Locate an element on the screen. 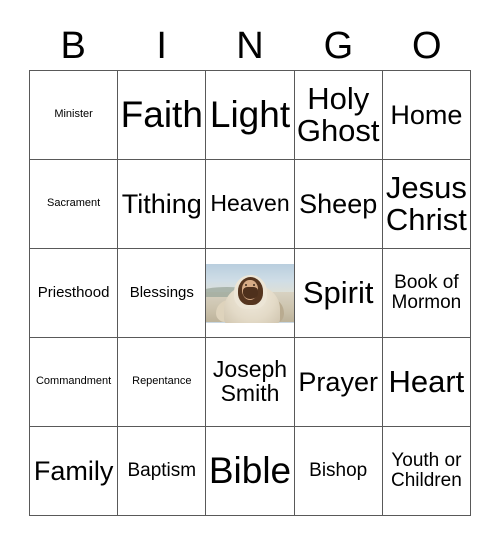 The height and width of the screenshot is (544, 500). bingo-cell-label: Jesus Christ is located at coordinates (426, 203).